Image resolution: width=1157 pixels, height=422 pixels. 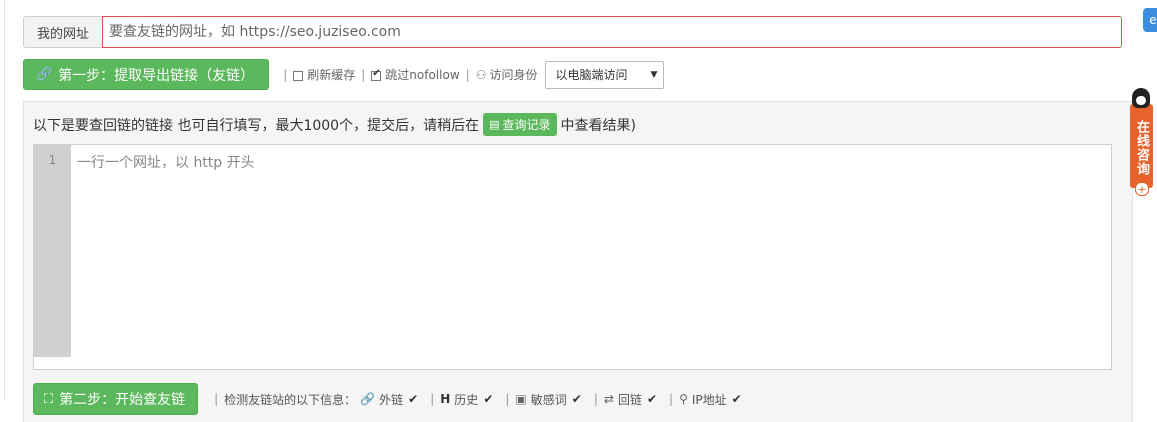 What do you see at coordinates (494, 124) in the screenshot?
I see `document-icon: ▤` at bounding box center [494, 124].